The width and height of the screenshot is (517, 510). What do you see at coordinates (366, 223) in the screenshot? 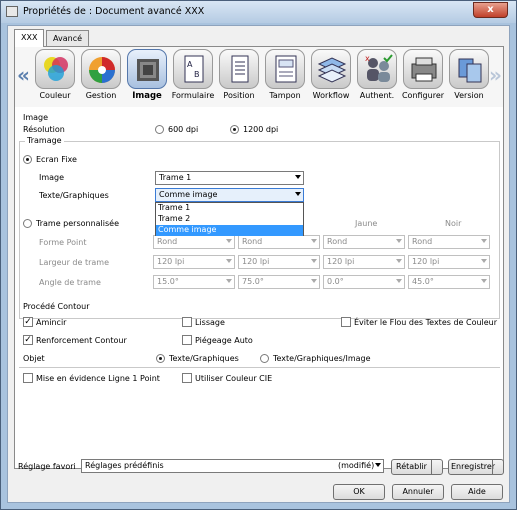
I see `col-jaune: Jaune` at bounding box center [366, 223].